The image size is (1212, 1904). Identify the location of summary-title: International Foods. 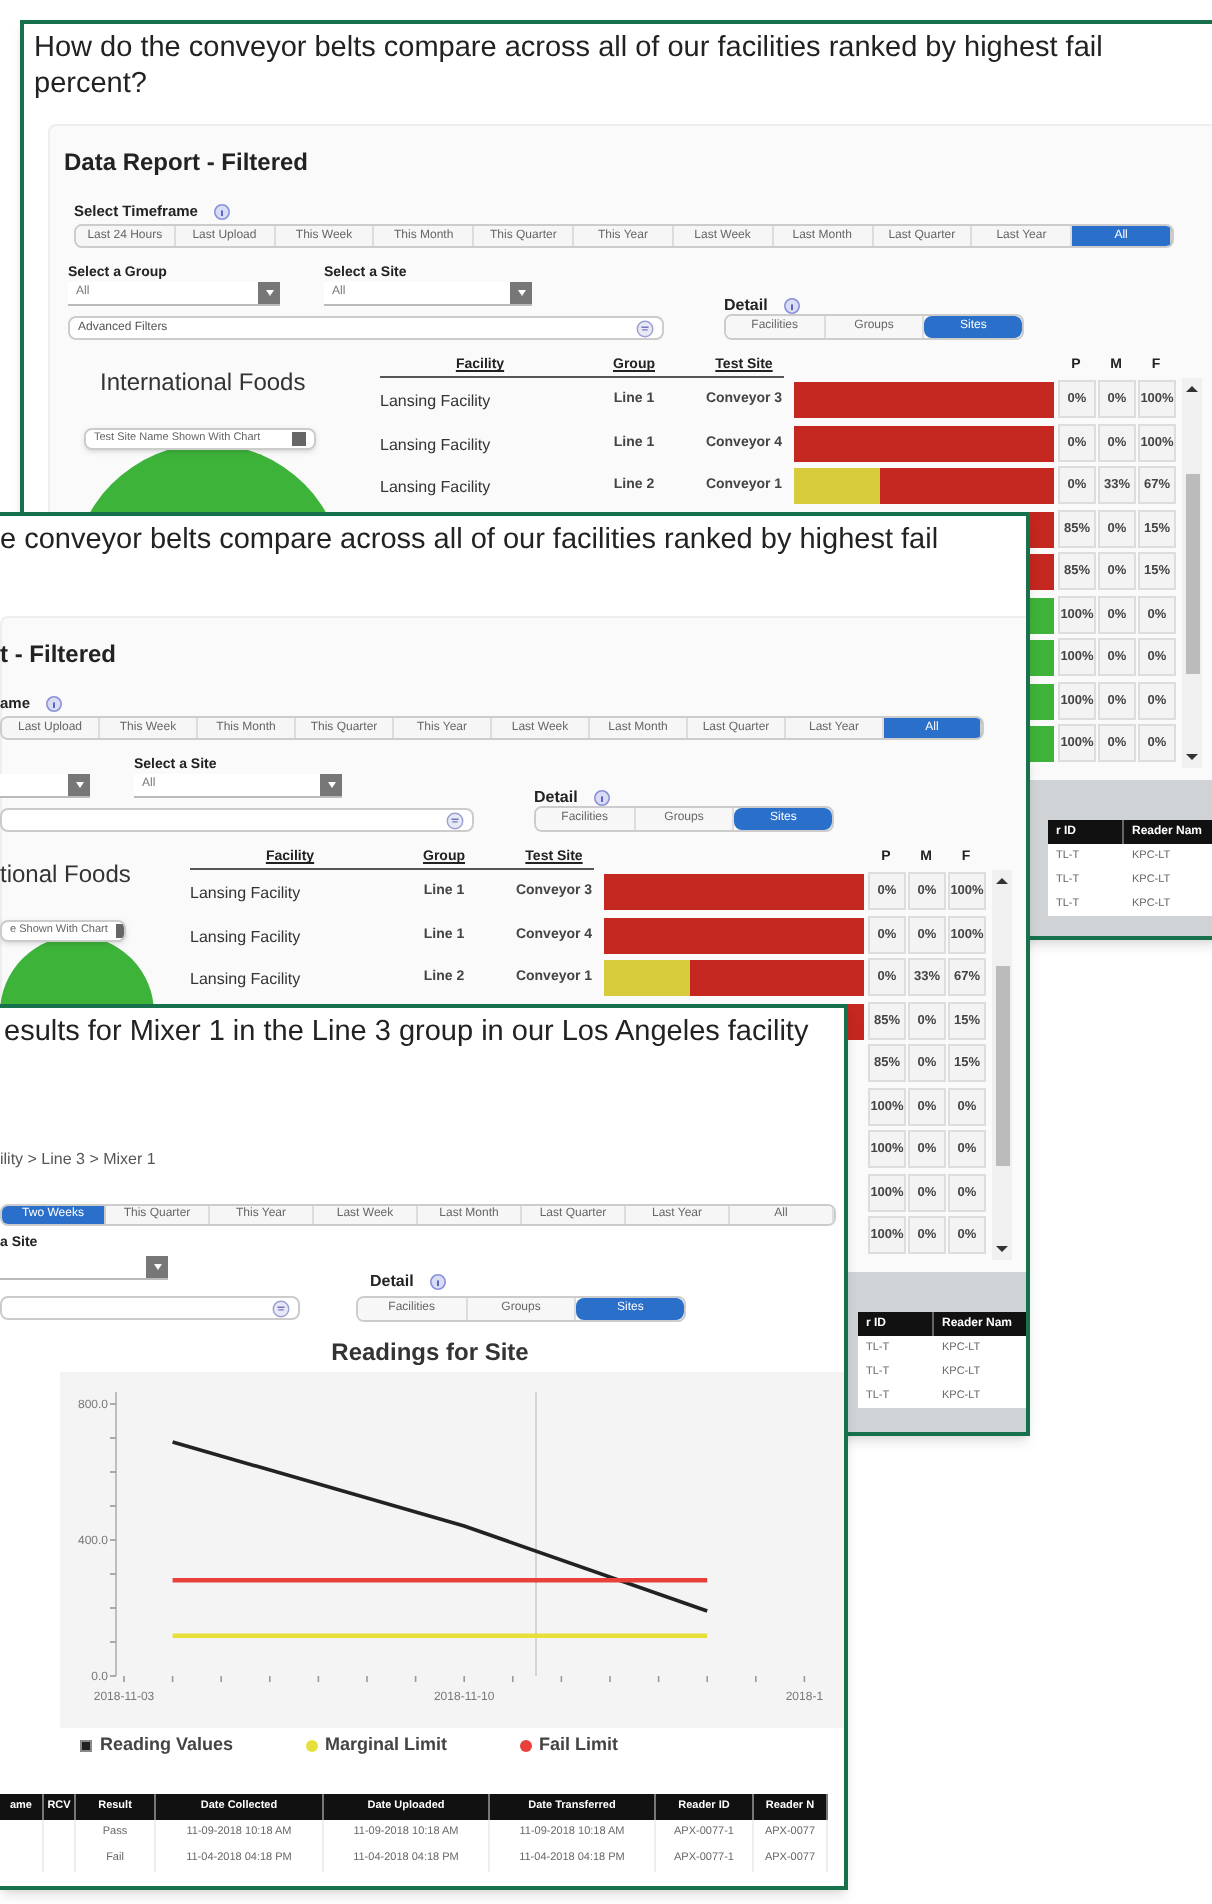
(203, 383).